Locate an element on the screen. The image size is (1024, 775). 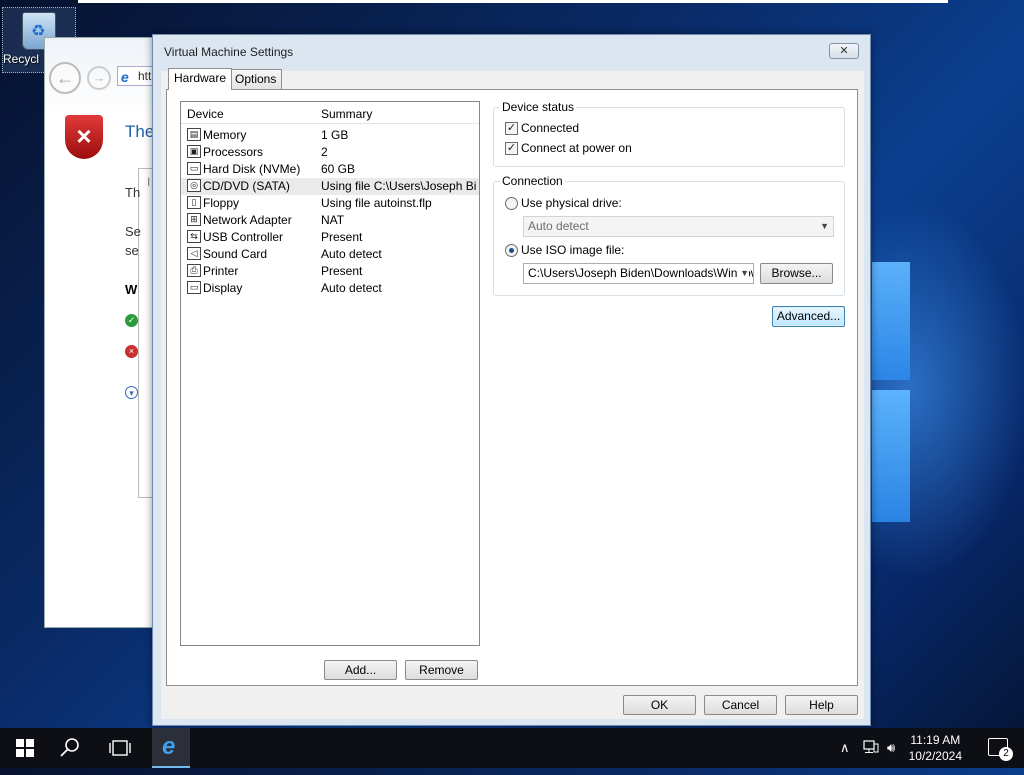
use-physical-drive-label: Use physical drive: is located at coordinates (571, 203).